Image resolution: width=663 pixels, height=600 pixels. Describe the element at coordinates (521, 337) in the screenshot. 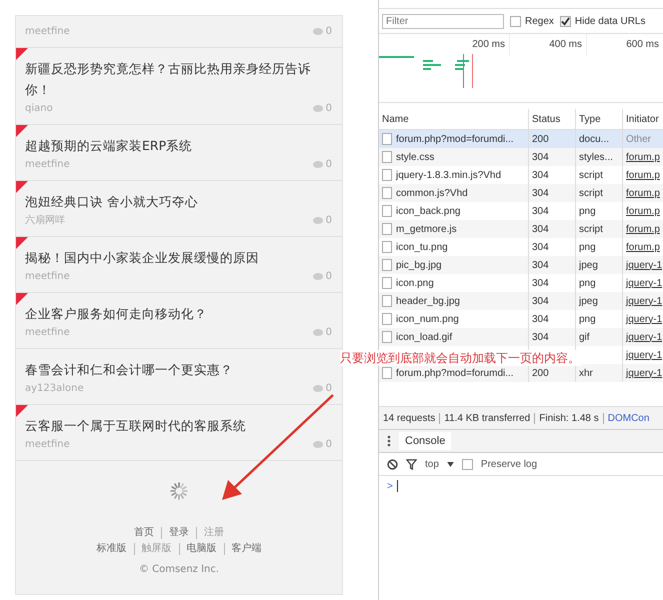

I see `request-row: icon_load.gif 304 gif jquery-1` at that location.